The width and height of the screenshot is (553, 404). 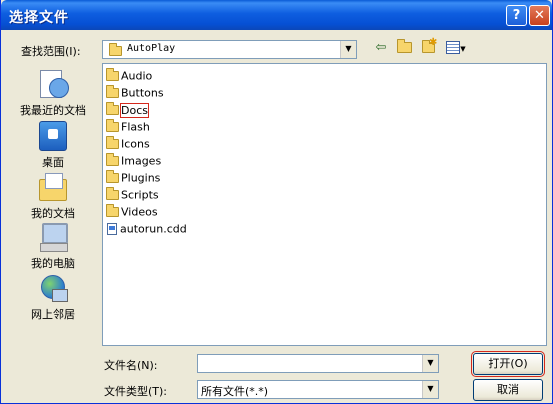 What do you see at coordinates (53, 213) in the screenshot?
I see `place-label: 我的文档` at bounding box center [53, 213].